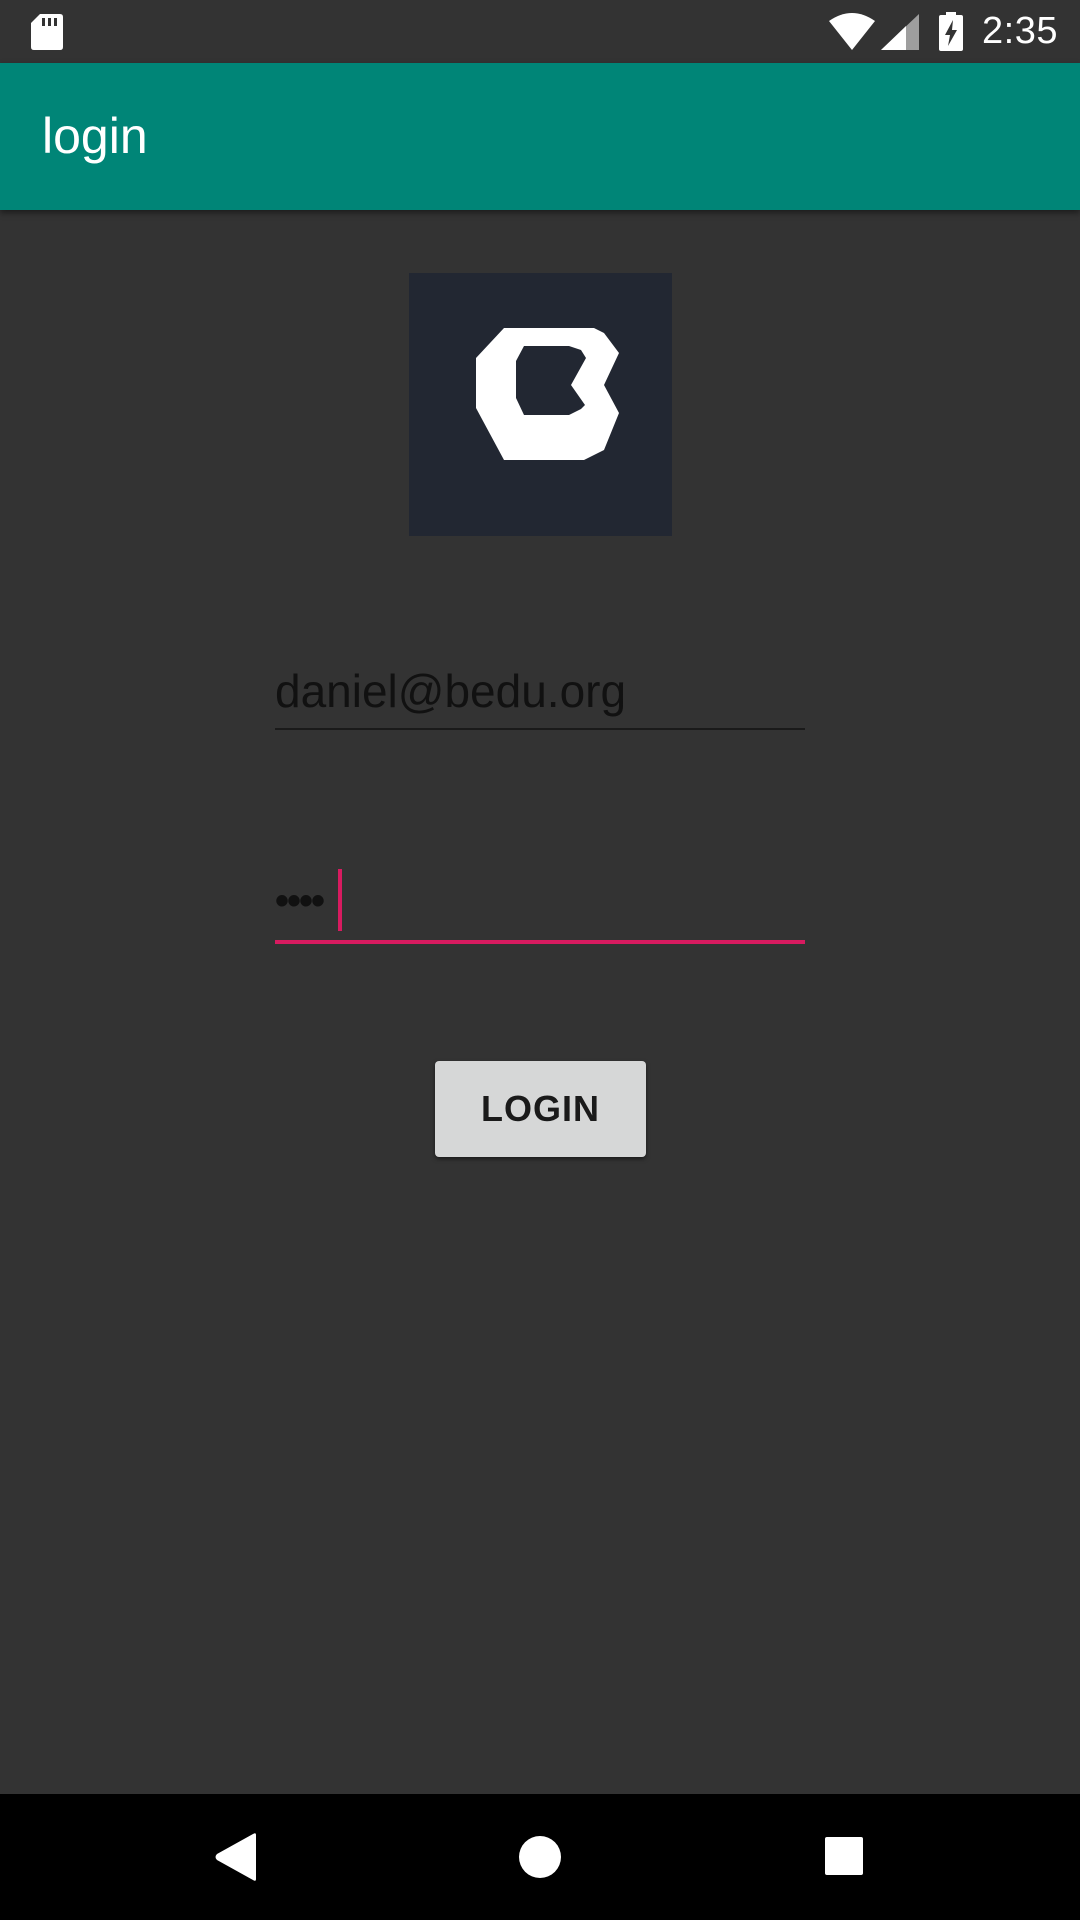  I want to click on email-value: daniel@bedu.org, so click(451, 691).